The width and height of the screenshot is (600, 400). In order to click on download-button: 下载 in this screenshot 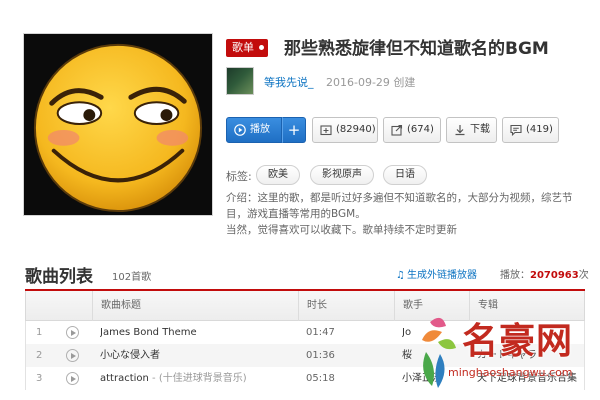, I will do `click(471, 130)`.